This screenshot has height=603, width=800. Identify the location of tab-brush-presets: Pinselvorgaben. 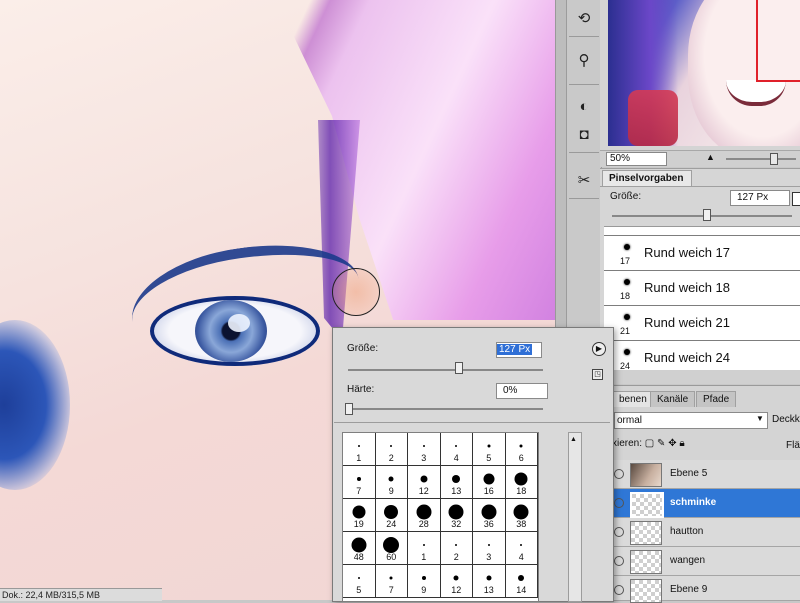
(647, 178).